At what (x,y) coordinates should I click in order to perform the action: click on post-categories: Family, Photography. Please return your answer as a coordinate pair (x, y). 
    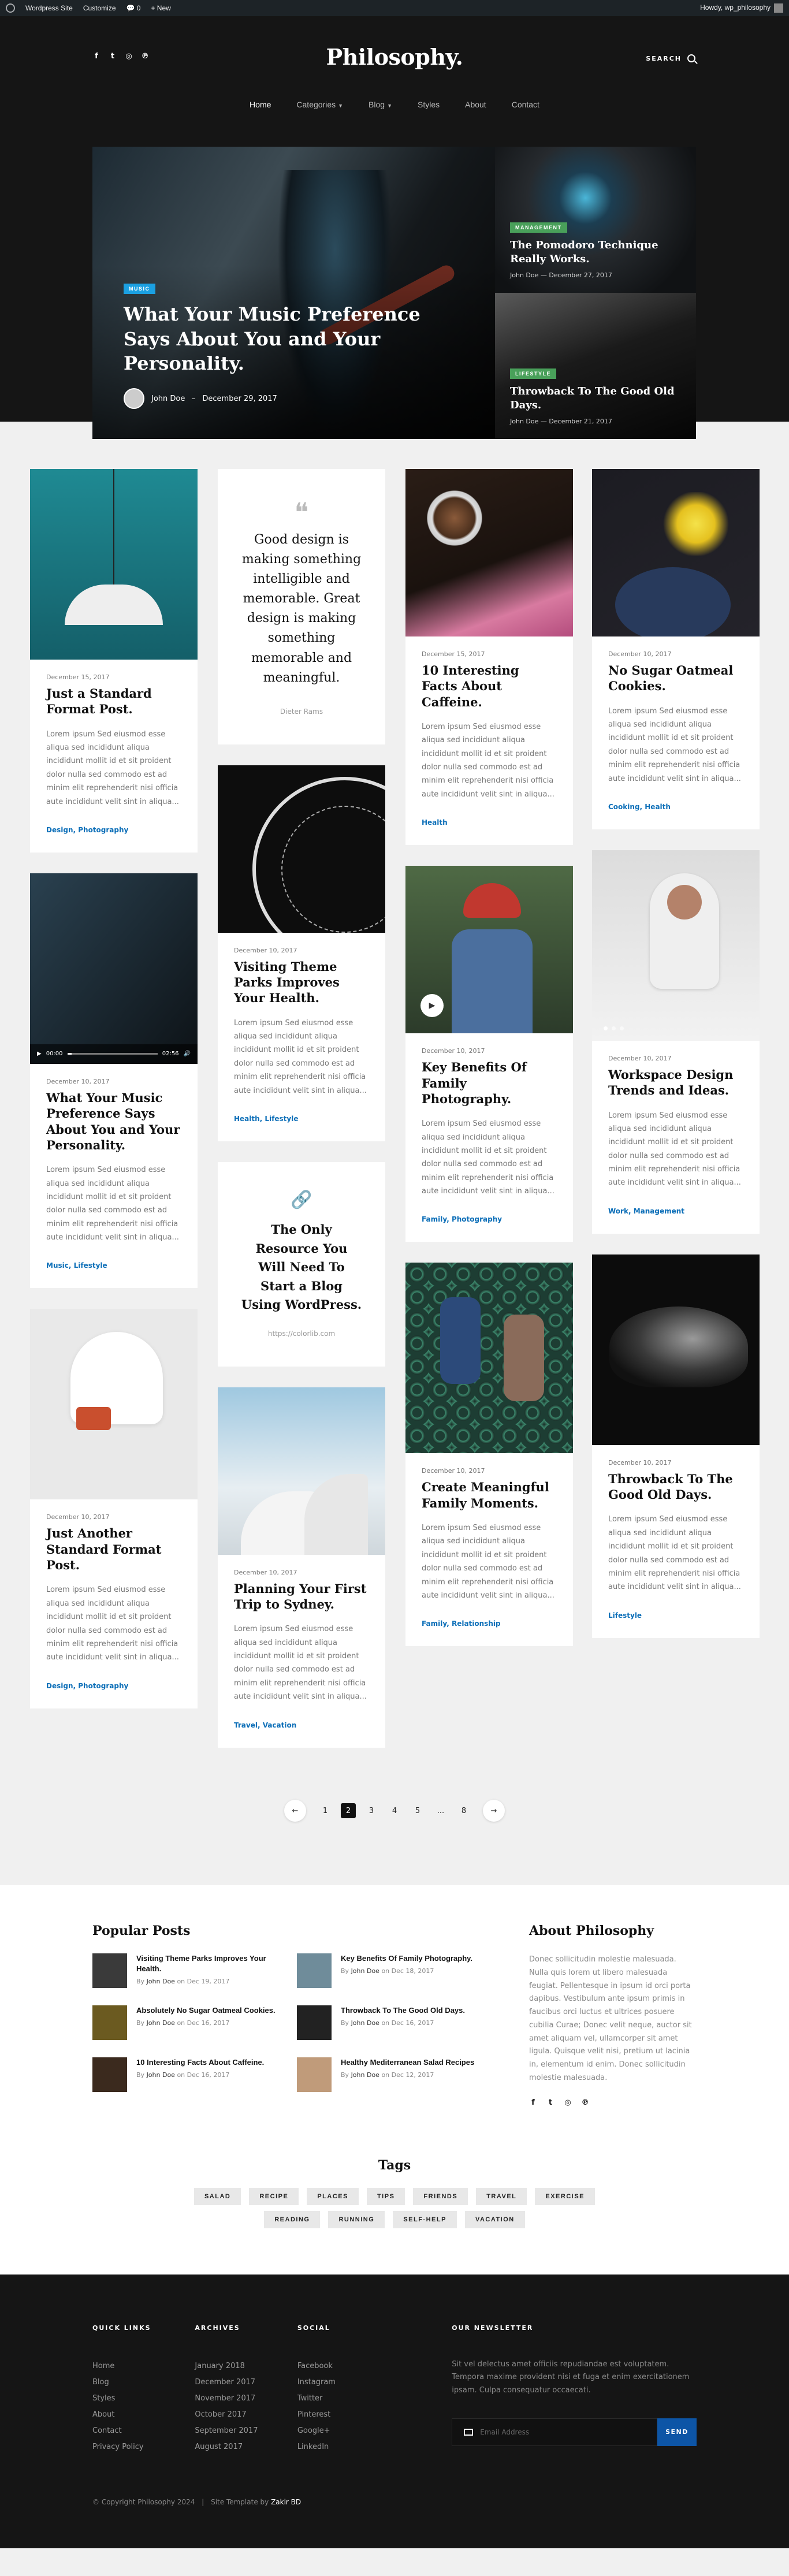
    Looking at the image, I should click on (490, 1219).